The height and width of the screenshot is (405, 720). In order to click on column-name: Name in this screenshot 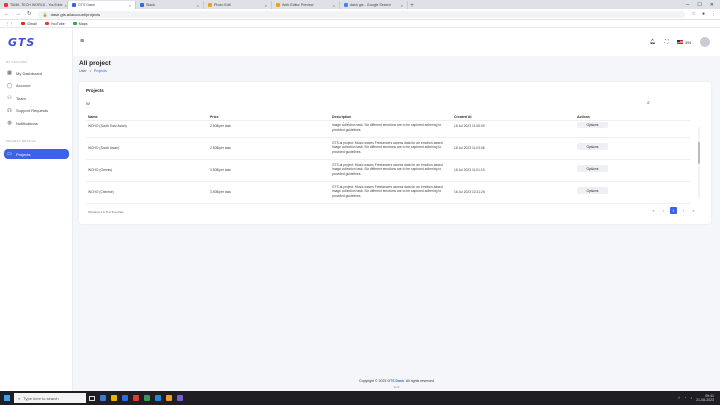, I will do `click(93, 117)`.